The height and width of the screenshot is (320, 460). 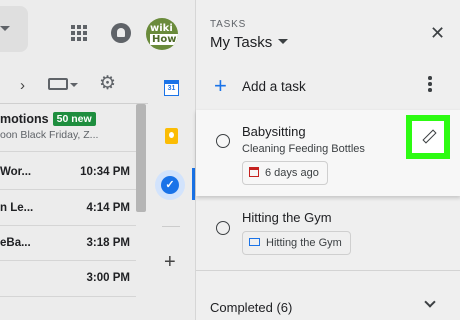 I want to click on apps-icon, so click(x=79, y=33).